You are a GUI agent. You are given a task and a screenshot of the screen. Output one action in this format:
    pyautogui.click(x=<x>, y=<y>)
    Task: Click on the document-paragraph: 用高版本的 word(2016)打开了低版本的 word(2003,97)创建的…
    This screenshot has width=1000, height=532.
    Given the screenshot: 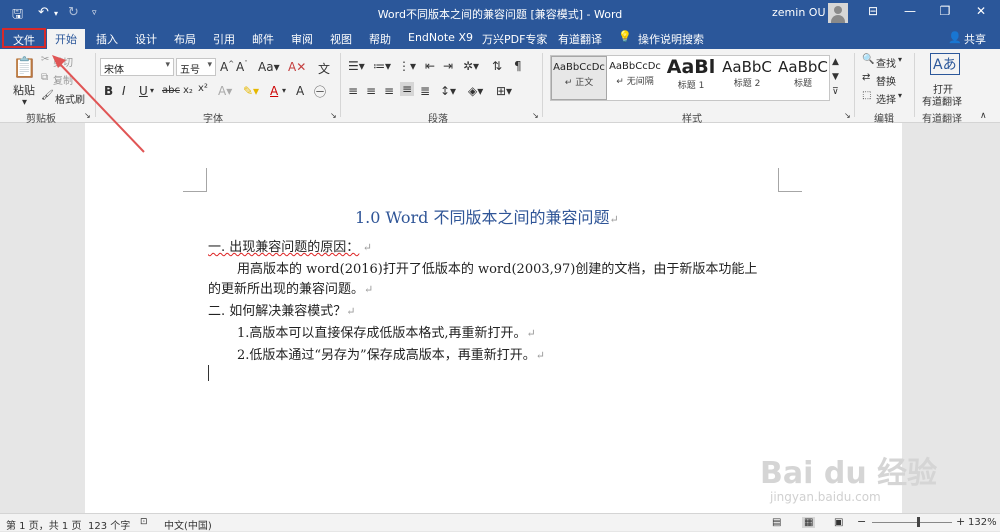 What is the action you would take?
    pyautogui.click(x=497, y=267)
    